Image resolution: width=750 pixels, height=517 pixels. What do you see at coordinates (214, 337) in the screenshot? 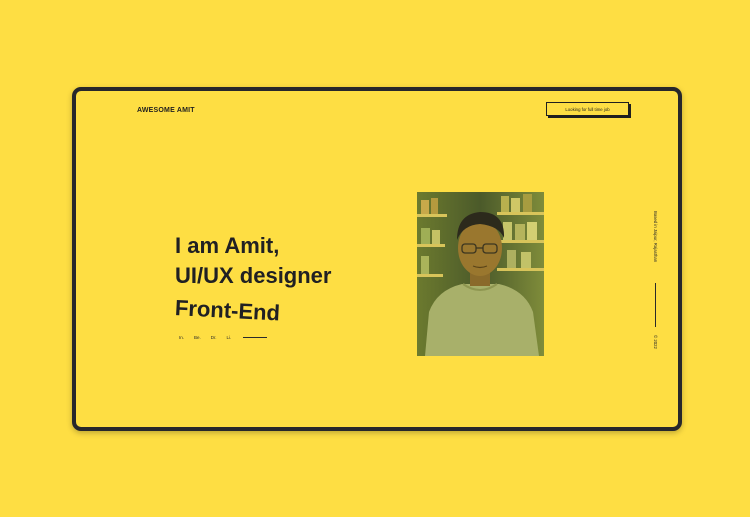
I see `social-link-dribbble: Dr.` at bounding box center [214, 337].